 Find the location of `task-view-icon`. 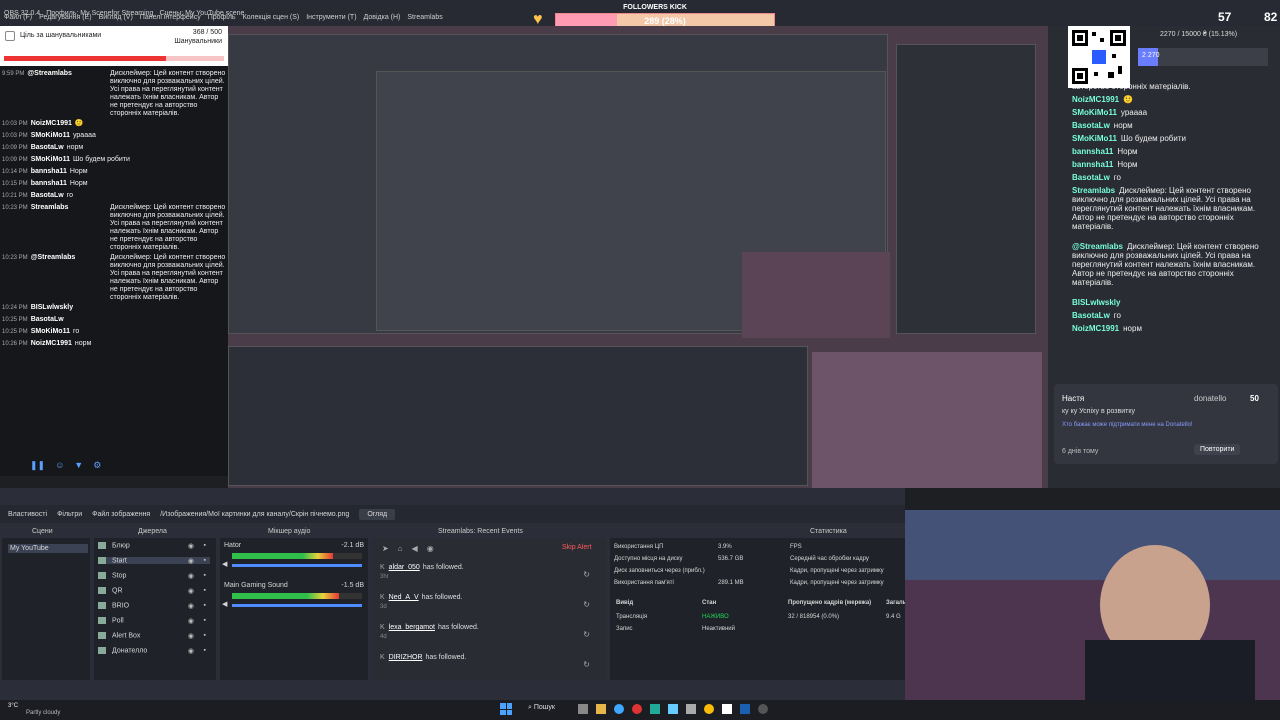

task-view-icon is located at coordinates (583, 709).